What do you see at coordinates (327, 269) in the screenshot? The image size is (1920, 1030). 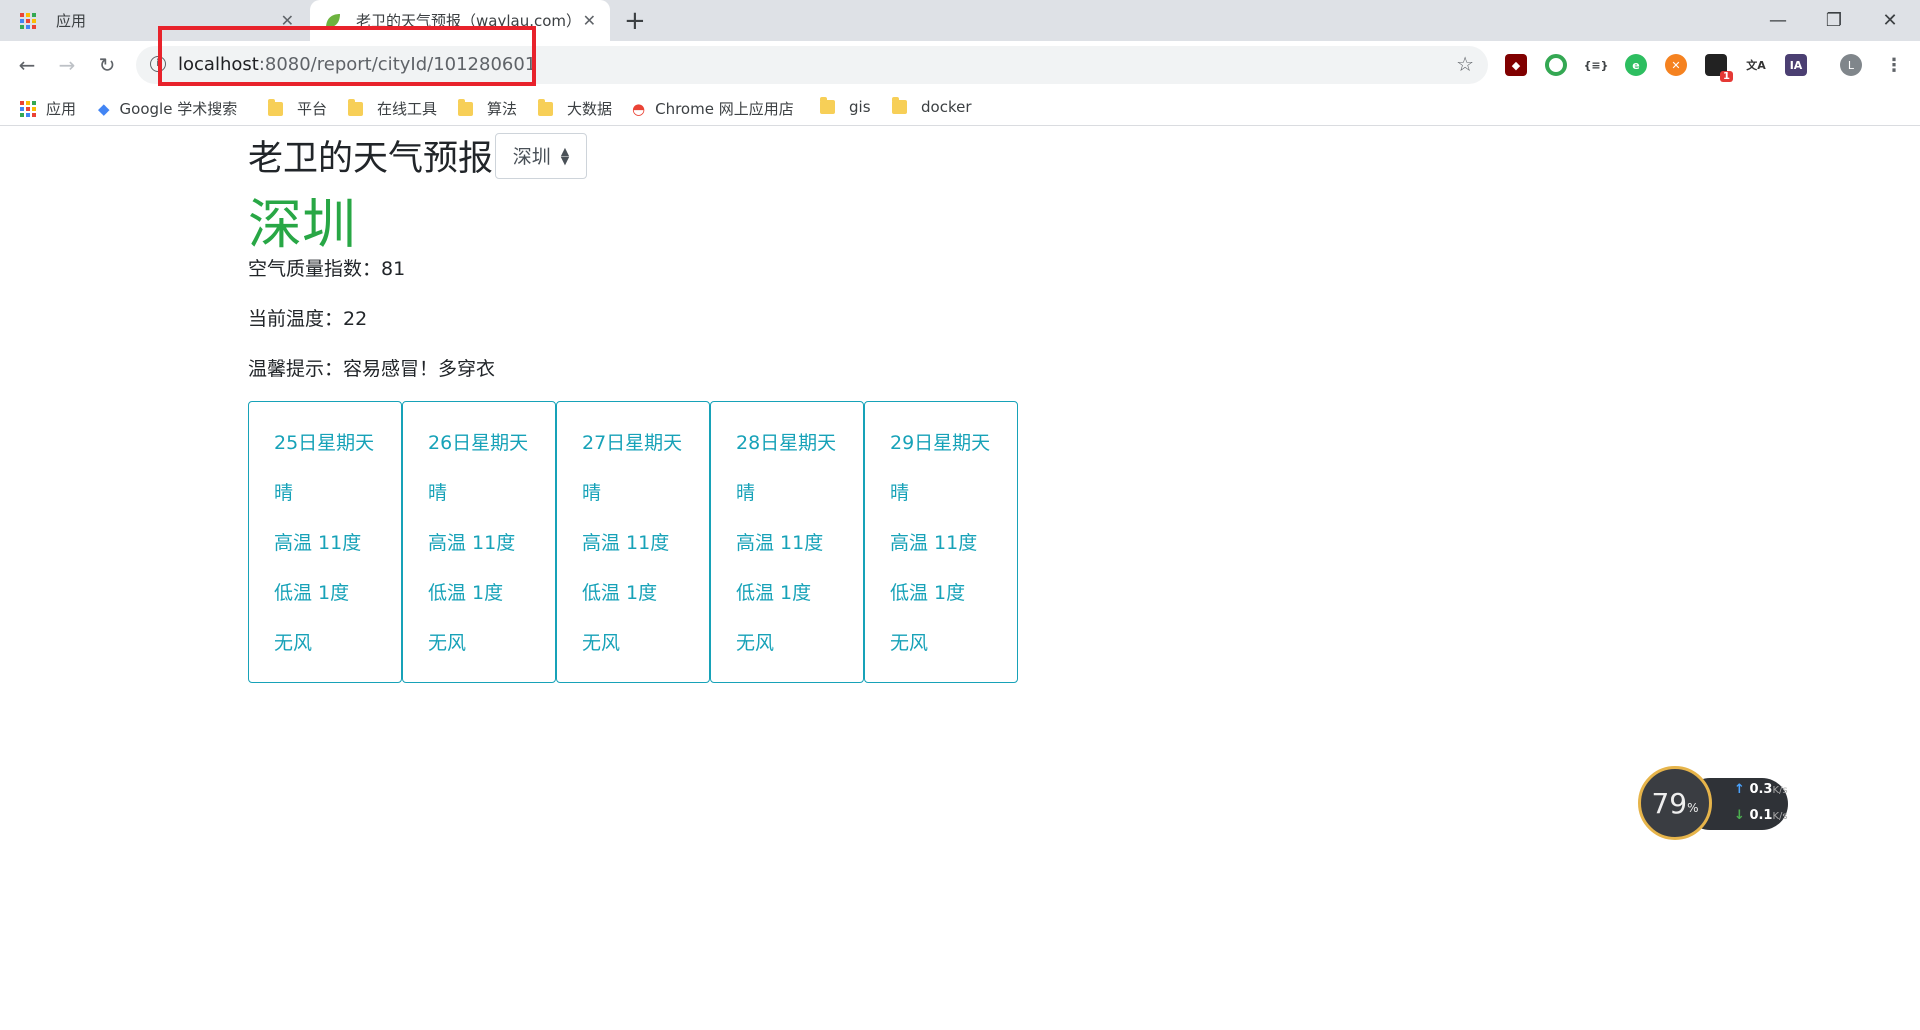 I see `aqi-text: 空气质量指数：81` at bounding box center [327, 269].